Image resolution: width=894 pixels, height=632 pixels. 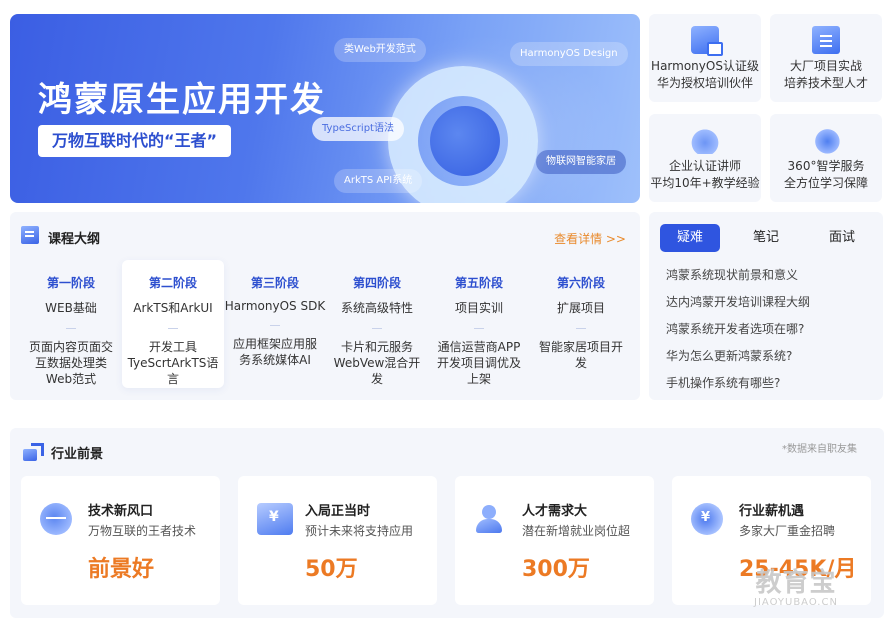 I want to click on card-value: 前景好, so click(x=121, y=569).